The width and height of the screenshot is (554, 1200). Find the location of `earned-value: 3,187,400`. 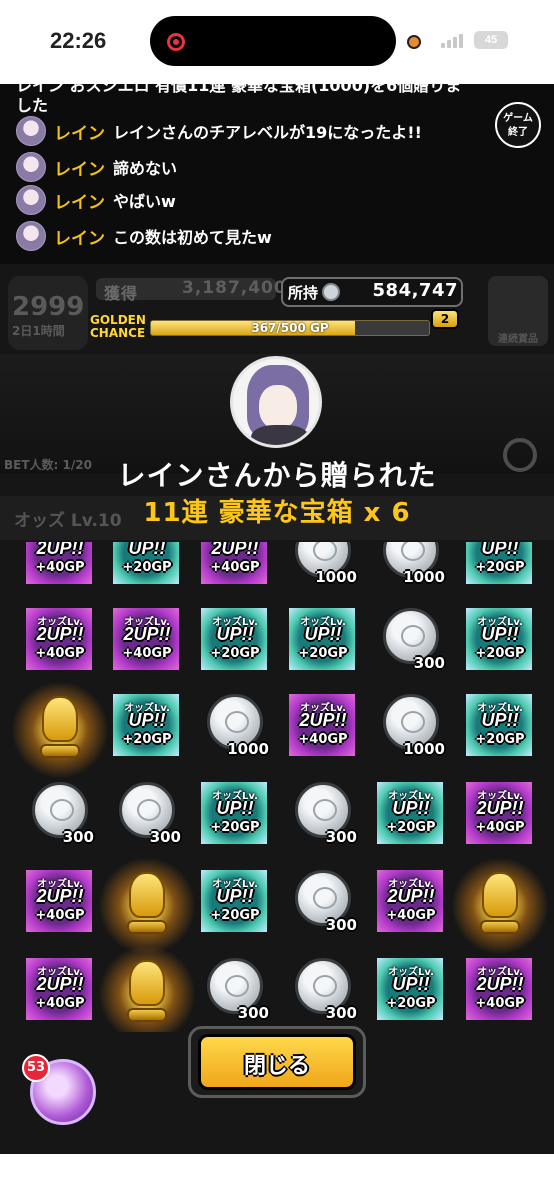

earned-value: 3,187,400 is located at coordinates (234, 288).